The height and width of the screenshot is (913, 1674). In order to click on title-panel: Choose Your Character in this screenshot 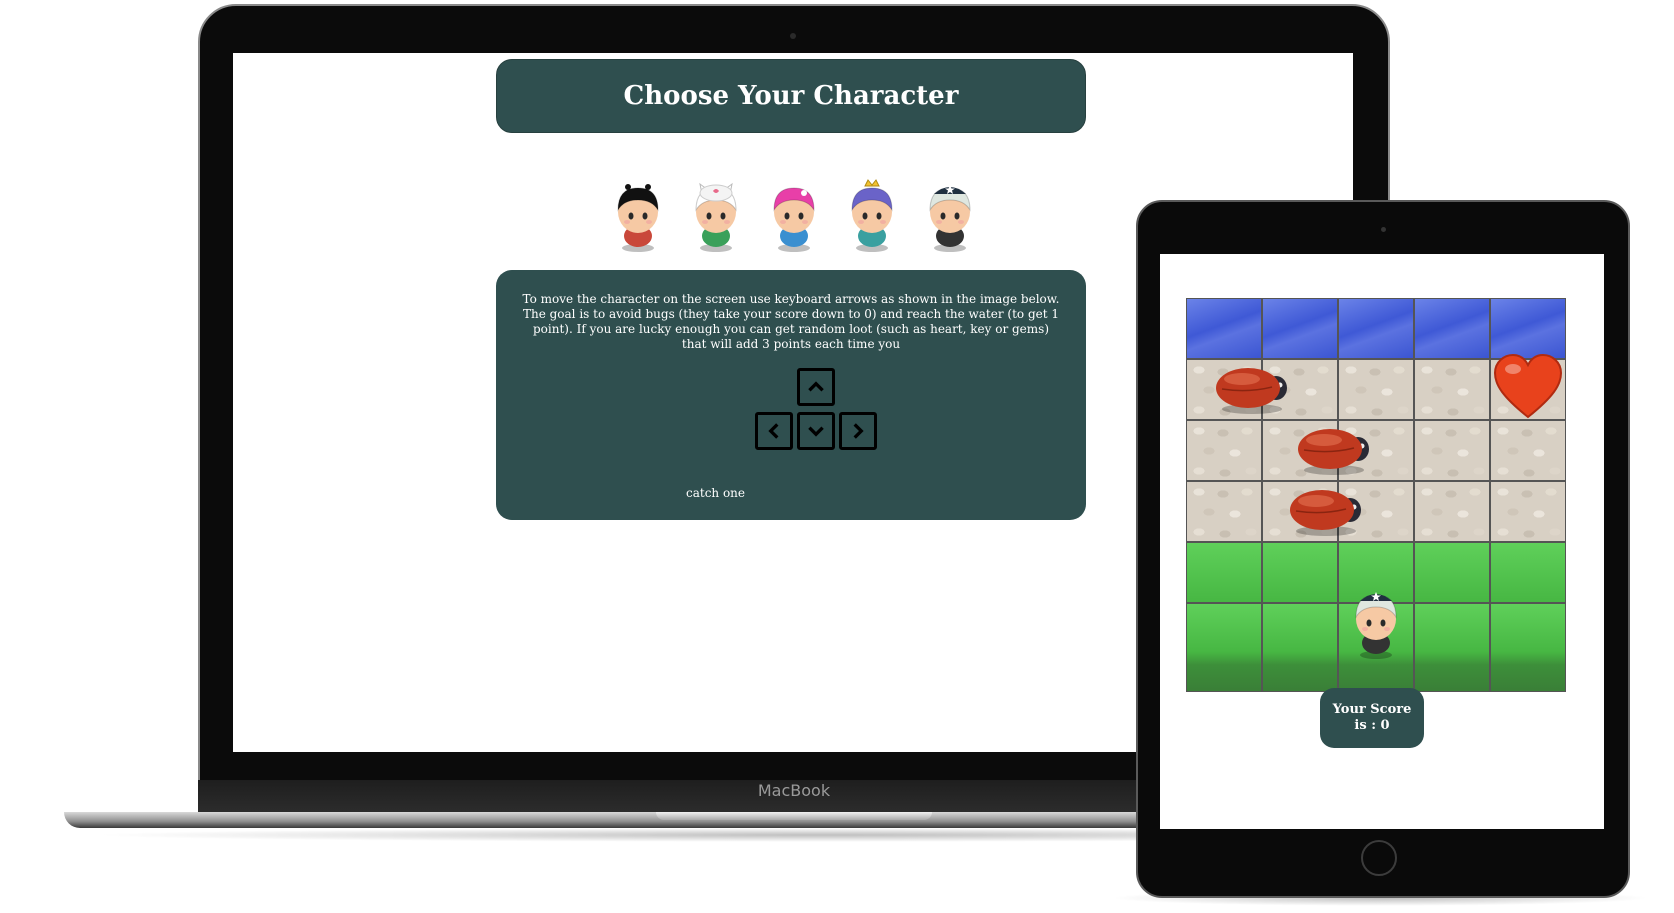, I will do `click(791, 96)`.